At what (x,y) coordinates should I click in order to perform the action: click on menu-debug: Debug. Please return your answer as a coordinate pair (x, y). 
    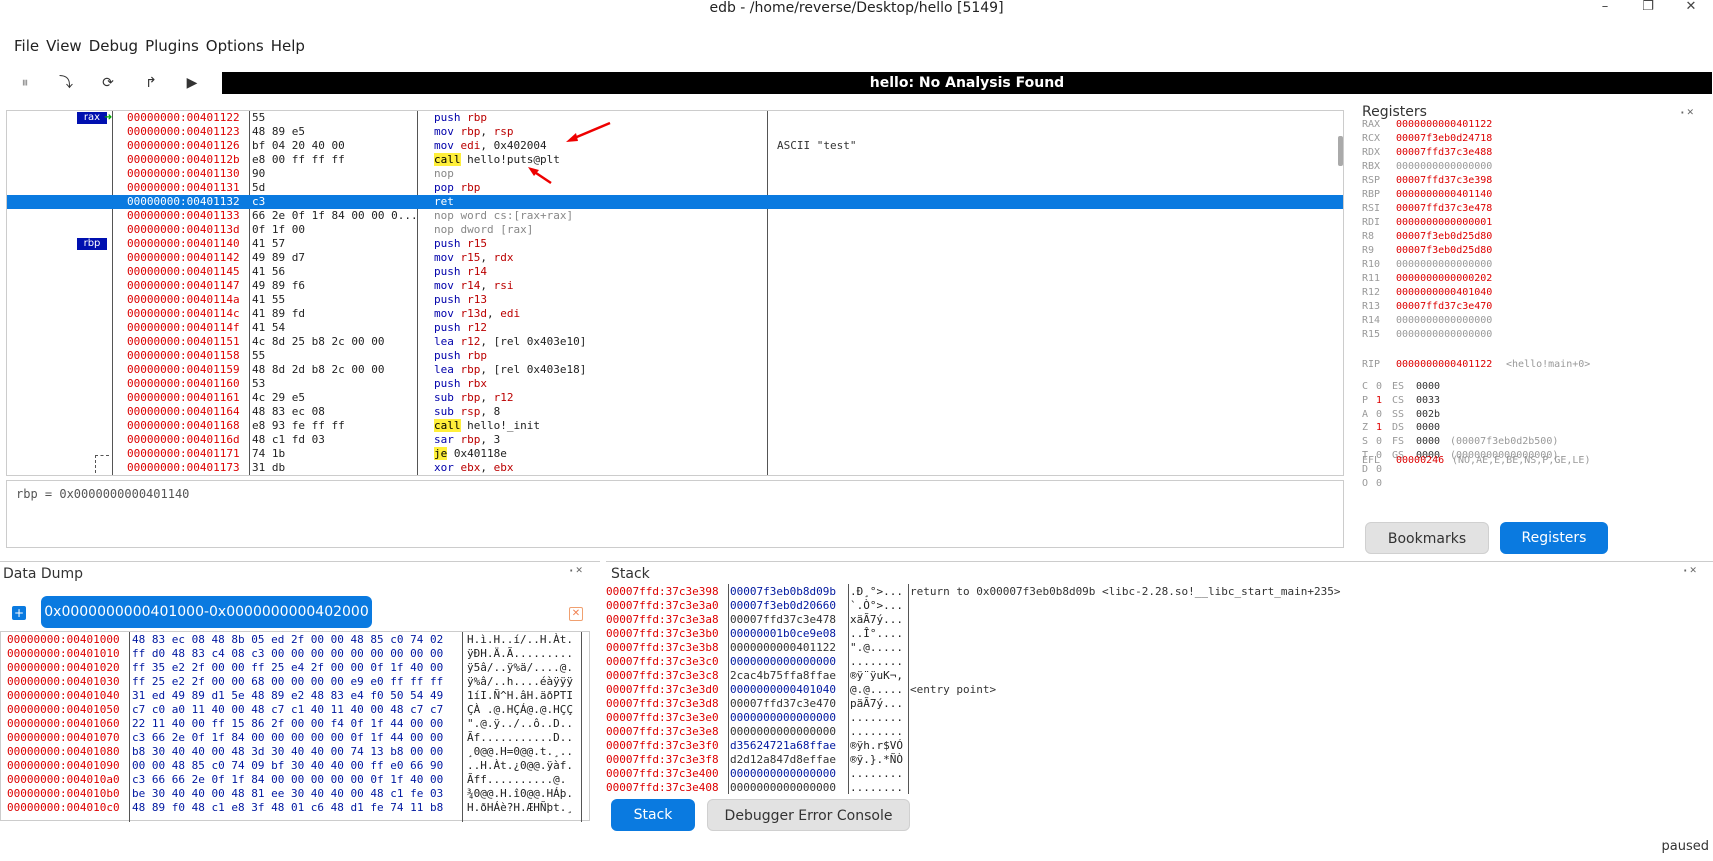
    Looking at the image, I should click on (117, 46).